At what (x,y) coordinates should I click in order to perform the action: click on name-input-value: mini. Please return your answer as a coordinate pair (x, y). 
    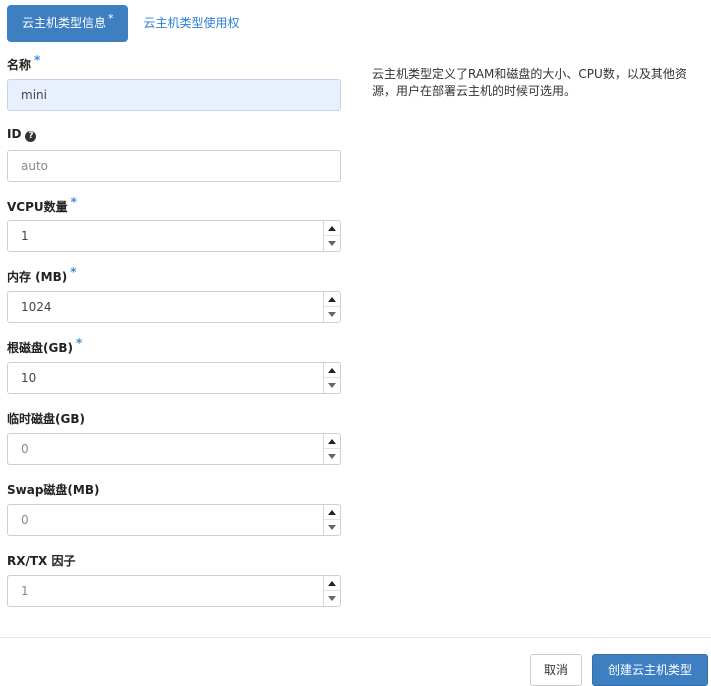
    Looking at the image, I should click on (34, 95).